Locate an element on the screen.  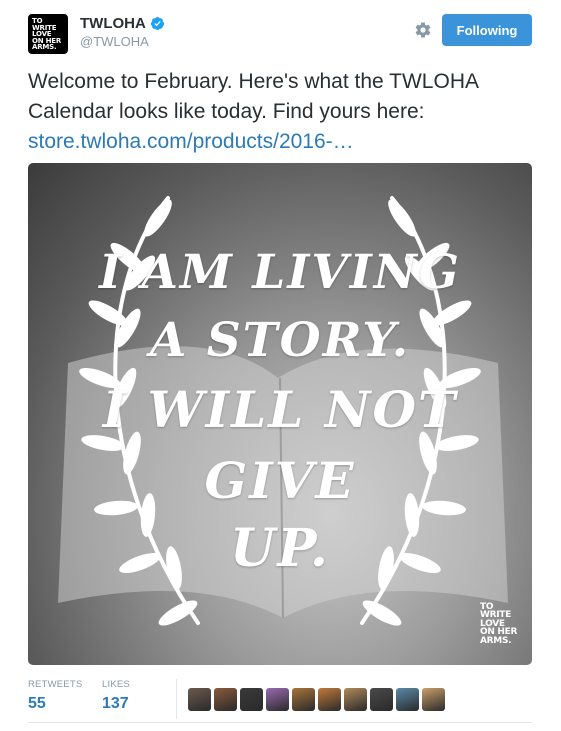
retweets-label: RETWEETS is located at coordinates (55, 684).